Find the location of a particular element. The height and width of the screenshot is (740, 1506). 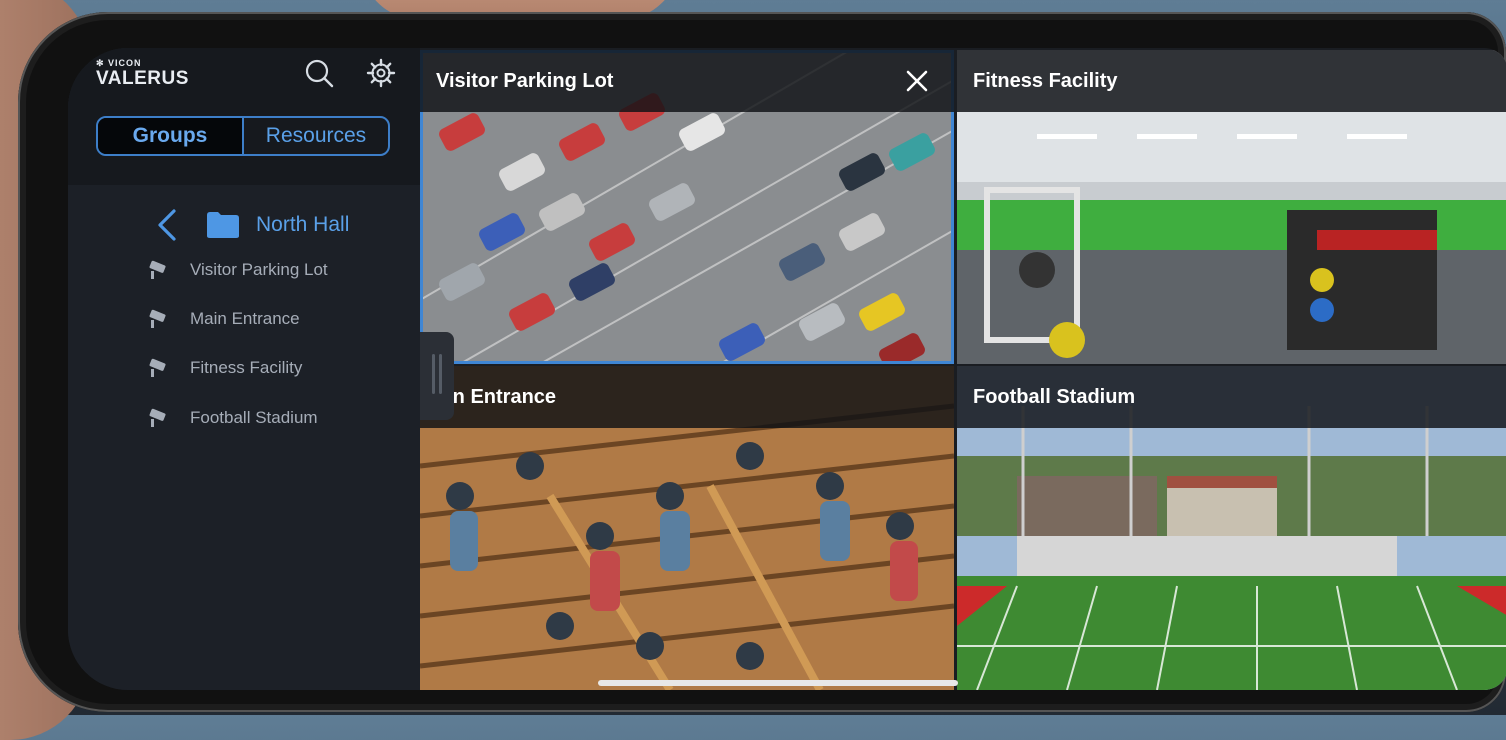

search-icon is located at coordinates (319, 73).